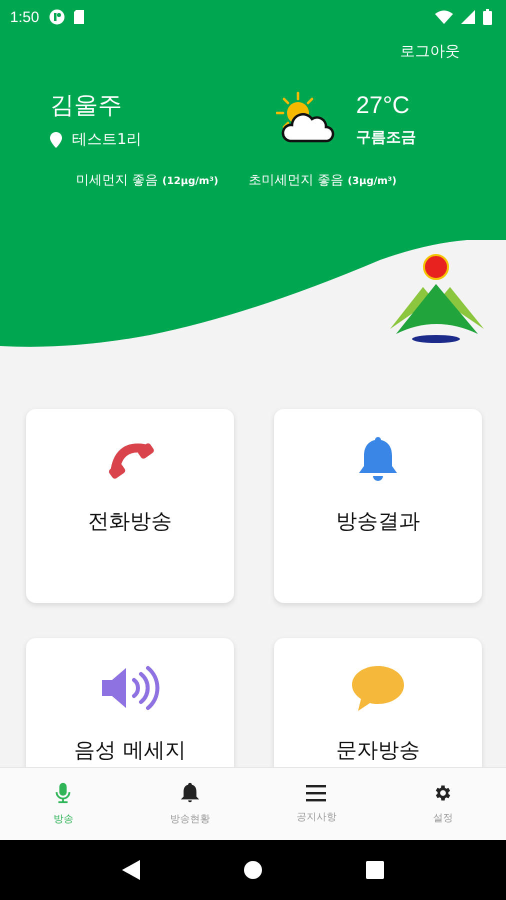 The height and width of the screenshot is (900, 506). What do you see at coordinates (130, 750) in the screenshot?
I see `card-label: 음성 메세지` at bounding box center [130, 750].